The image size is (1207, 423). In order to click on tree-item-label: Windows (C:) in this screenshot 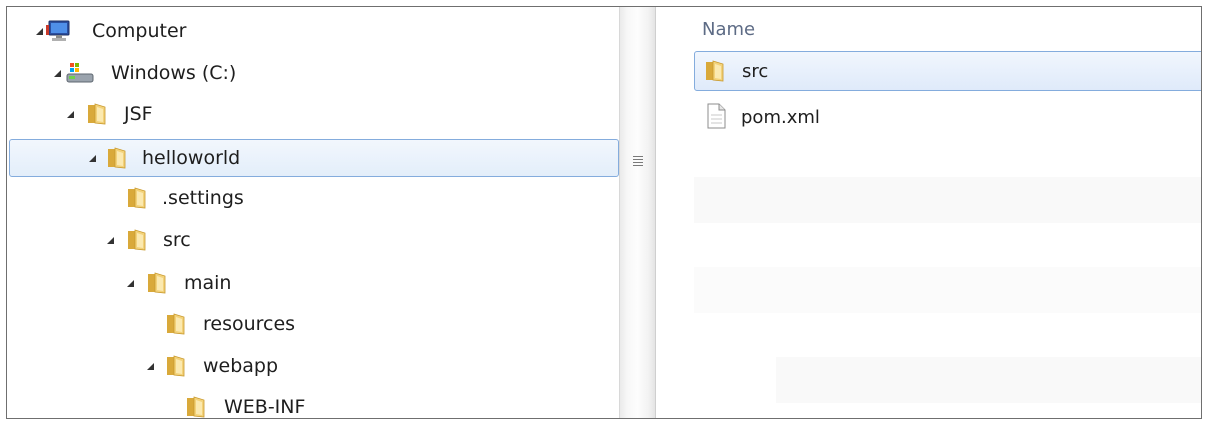, I will do `click(174, 73)`.